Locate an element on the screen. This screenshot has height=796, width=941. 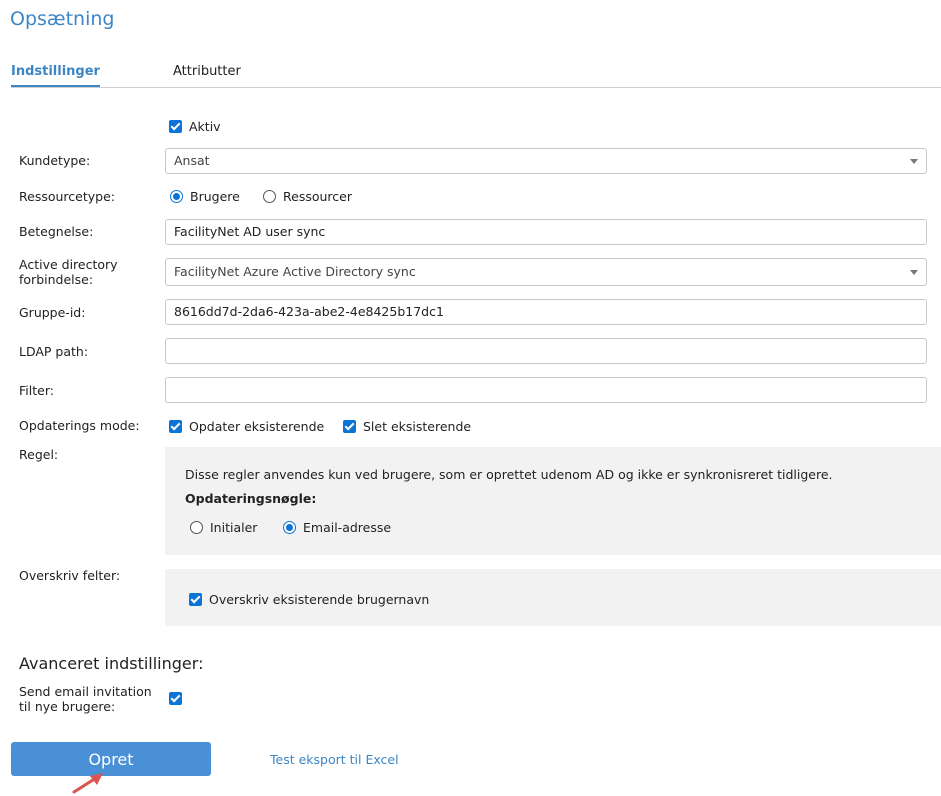
initialer-radio is located at coordinates (196, 527).